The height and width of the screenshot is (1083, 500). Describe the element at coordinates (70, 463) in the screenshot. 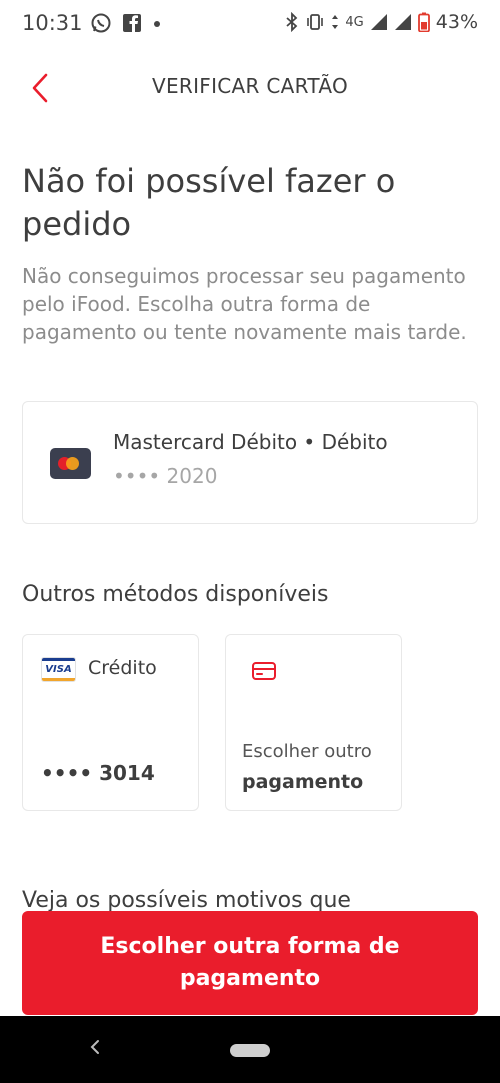

I see `mastercard-icon` at that location.